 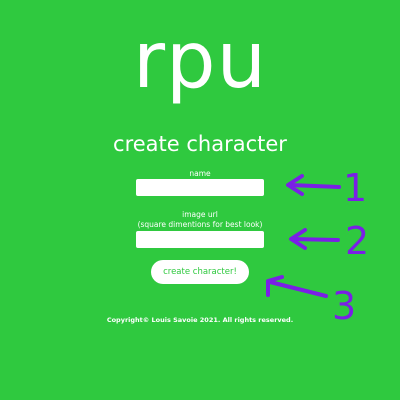 What do you see at coordinates (314, 239) in the screenshot?
I see `arrow-2-icon` at bounding box center [314, 239].